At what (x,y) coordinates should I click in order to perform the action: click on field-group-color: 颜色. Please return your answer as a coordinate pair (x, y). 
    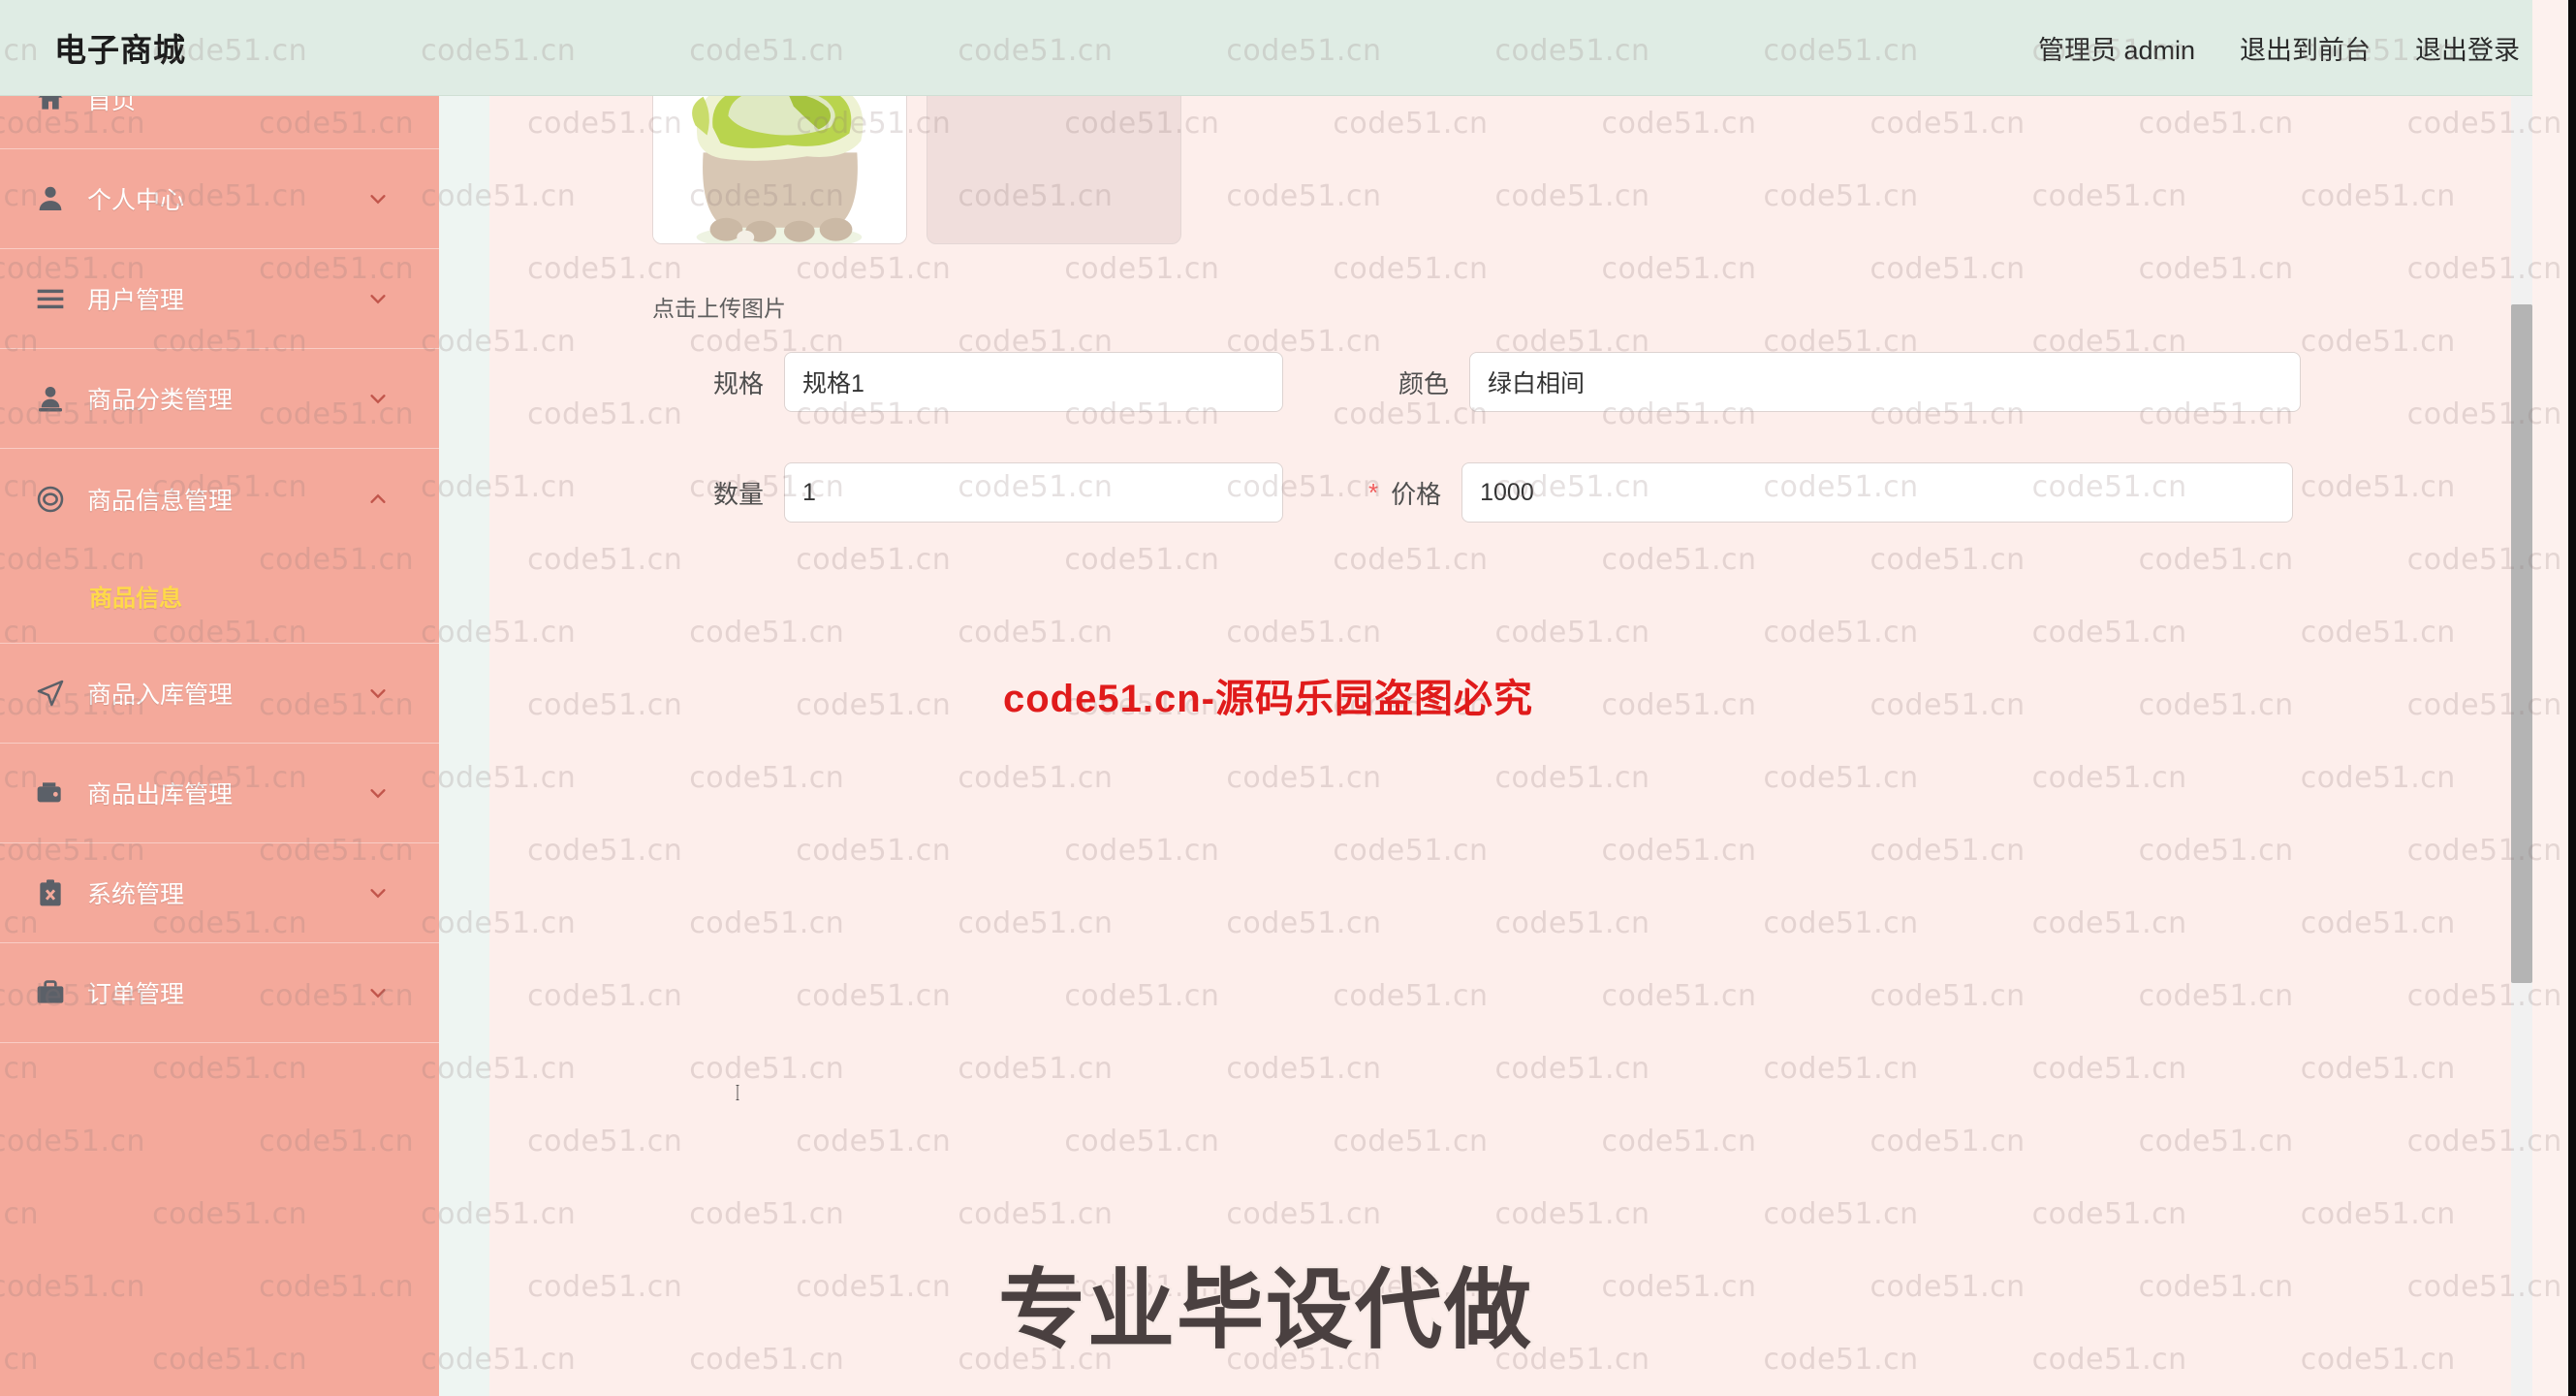
    Looking at the image, I should click on (1834, 382).